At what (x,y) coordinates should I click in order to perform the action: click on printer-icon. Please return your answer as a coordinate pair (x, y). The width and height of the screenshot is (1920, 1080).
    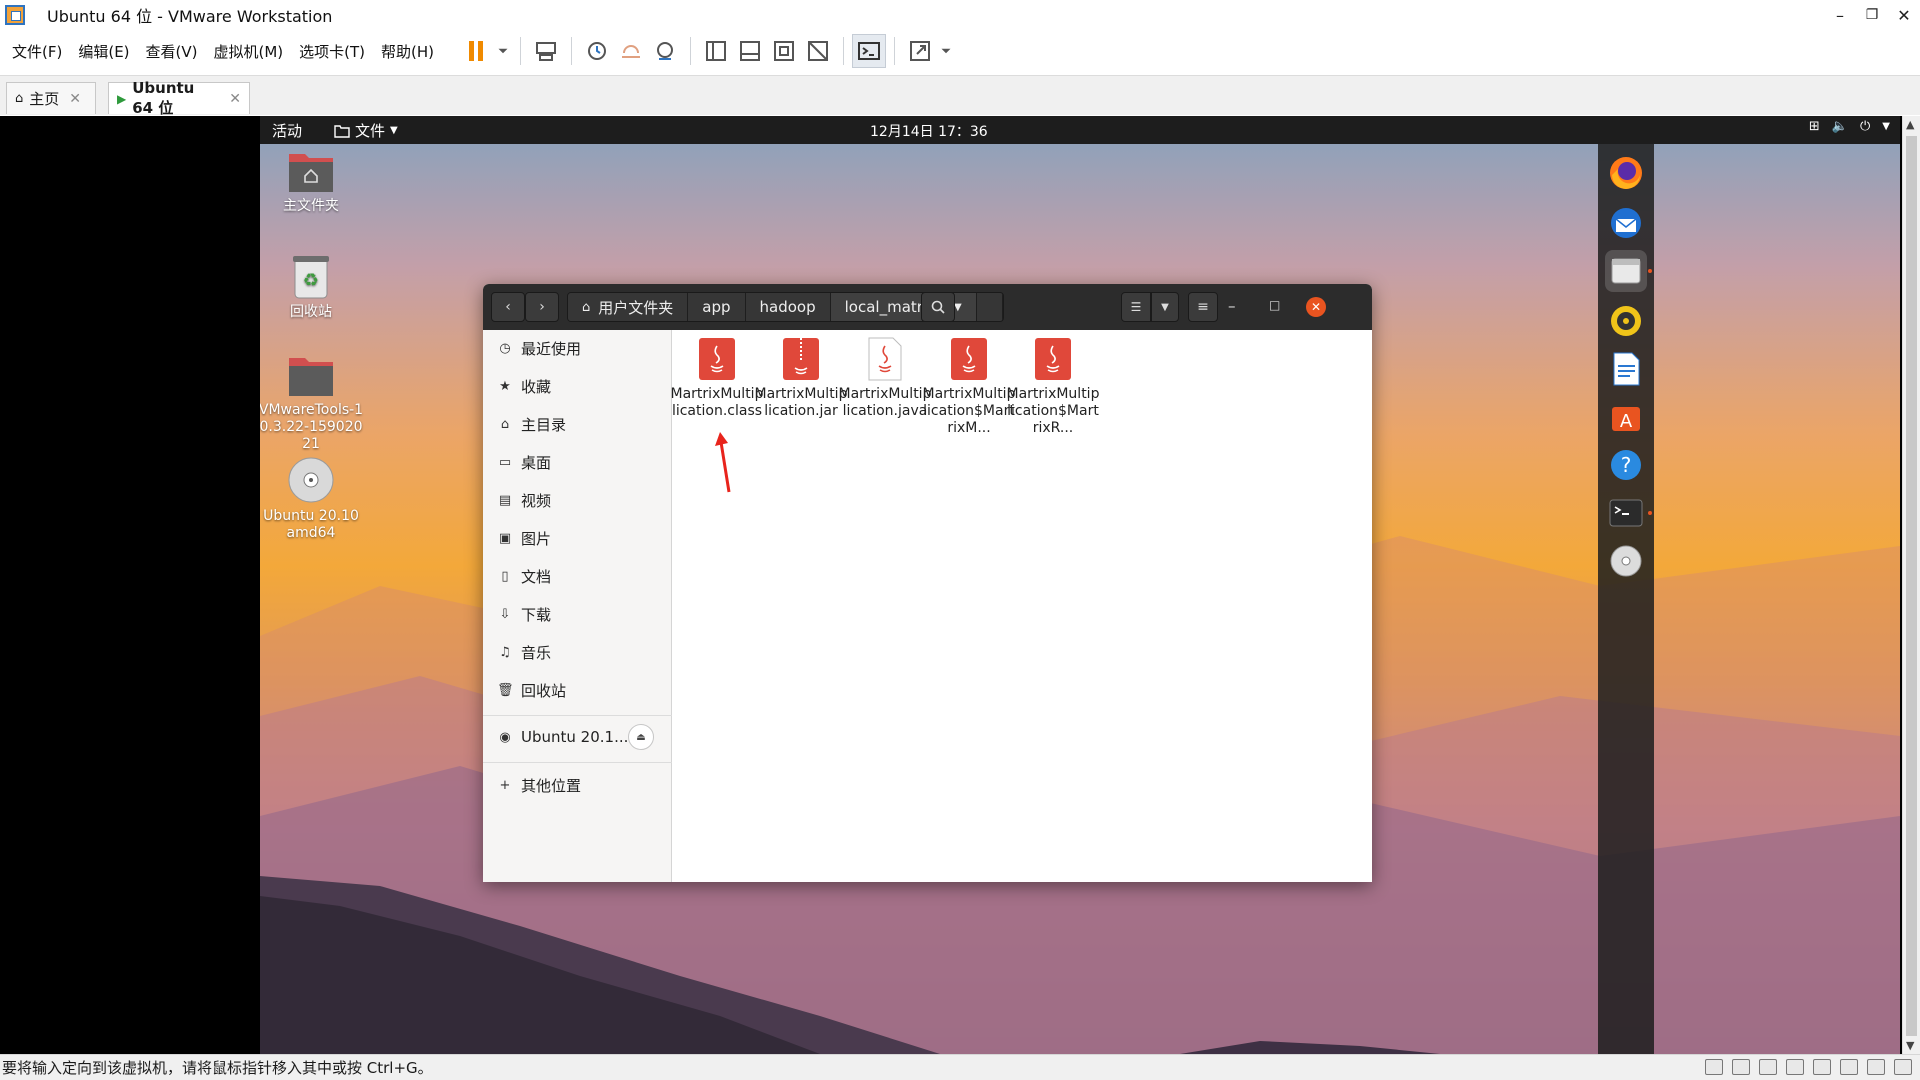
    Looking at the image, I should click on (1822, 1067).